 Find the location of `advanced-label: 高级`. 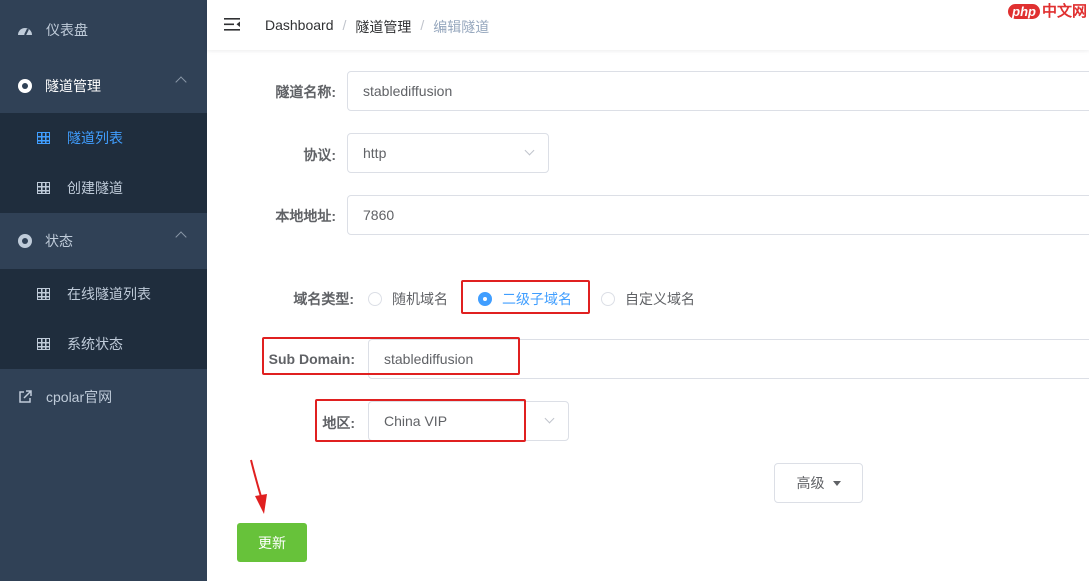

advanced-label: 高级 is located at coordinates (810, 483).